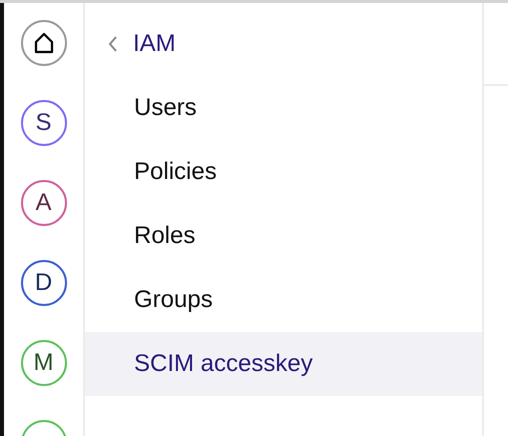  Describe the element at coordinates (43, 283) in the screenshot. I see `avatar-button: D` at that location.